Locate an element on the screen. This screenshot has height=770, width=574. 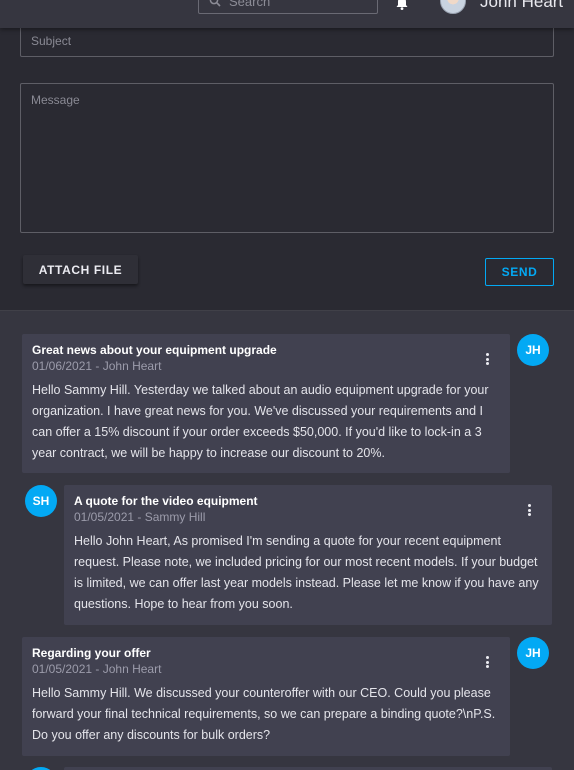
search-input is located at coordinates (299, 4).